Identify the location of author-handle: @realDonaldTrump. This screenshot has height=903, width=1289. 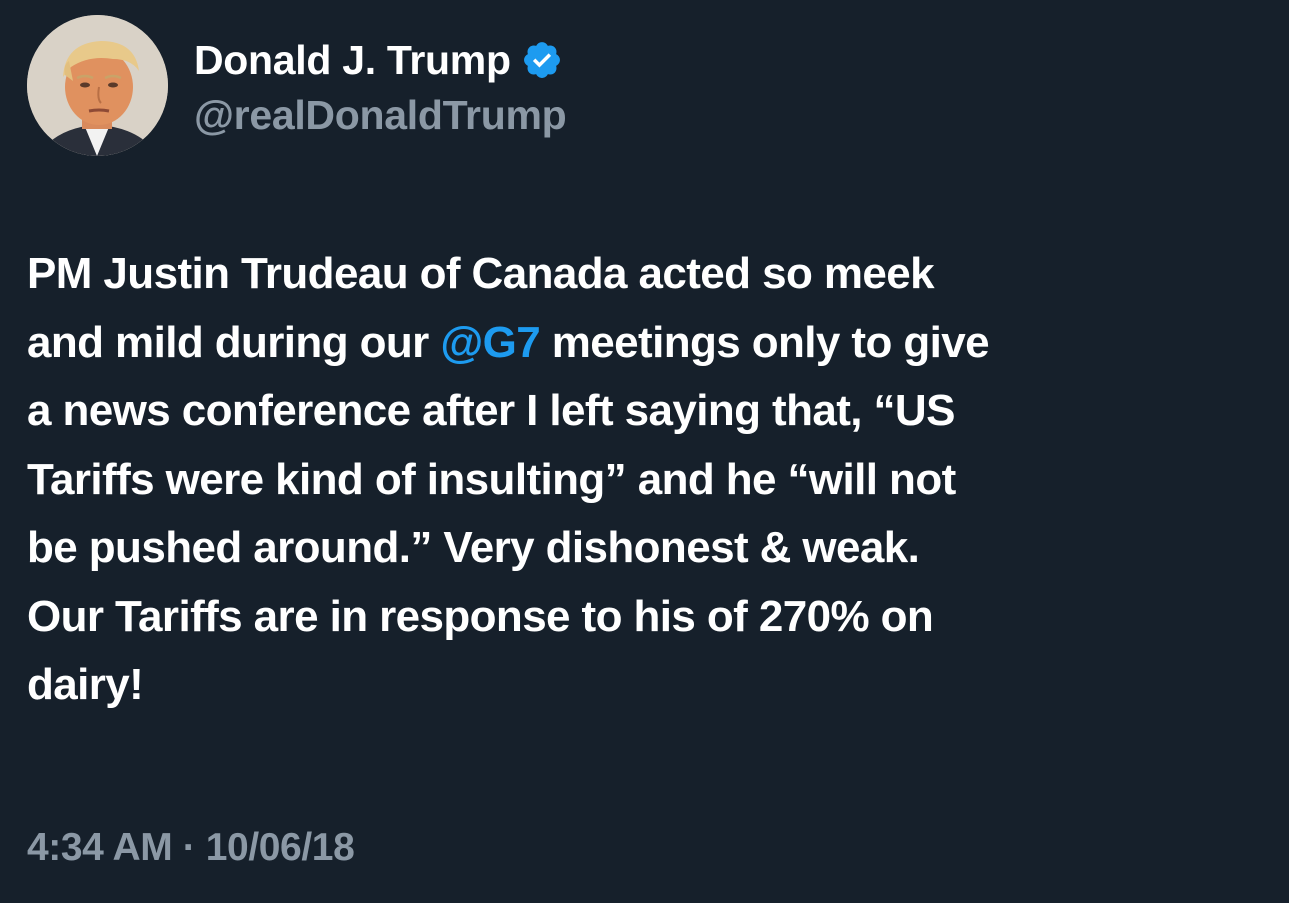
(380, 115).